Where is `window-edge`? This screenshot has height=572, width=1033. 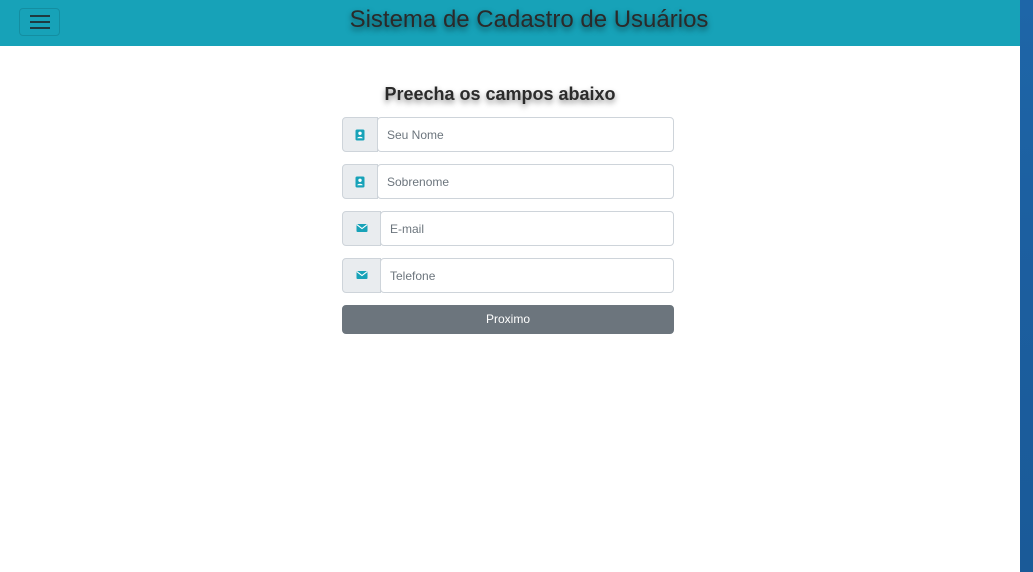
window-edge is located at coordinates (1026, 286).